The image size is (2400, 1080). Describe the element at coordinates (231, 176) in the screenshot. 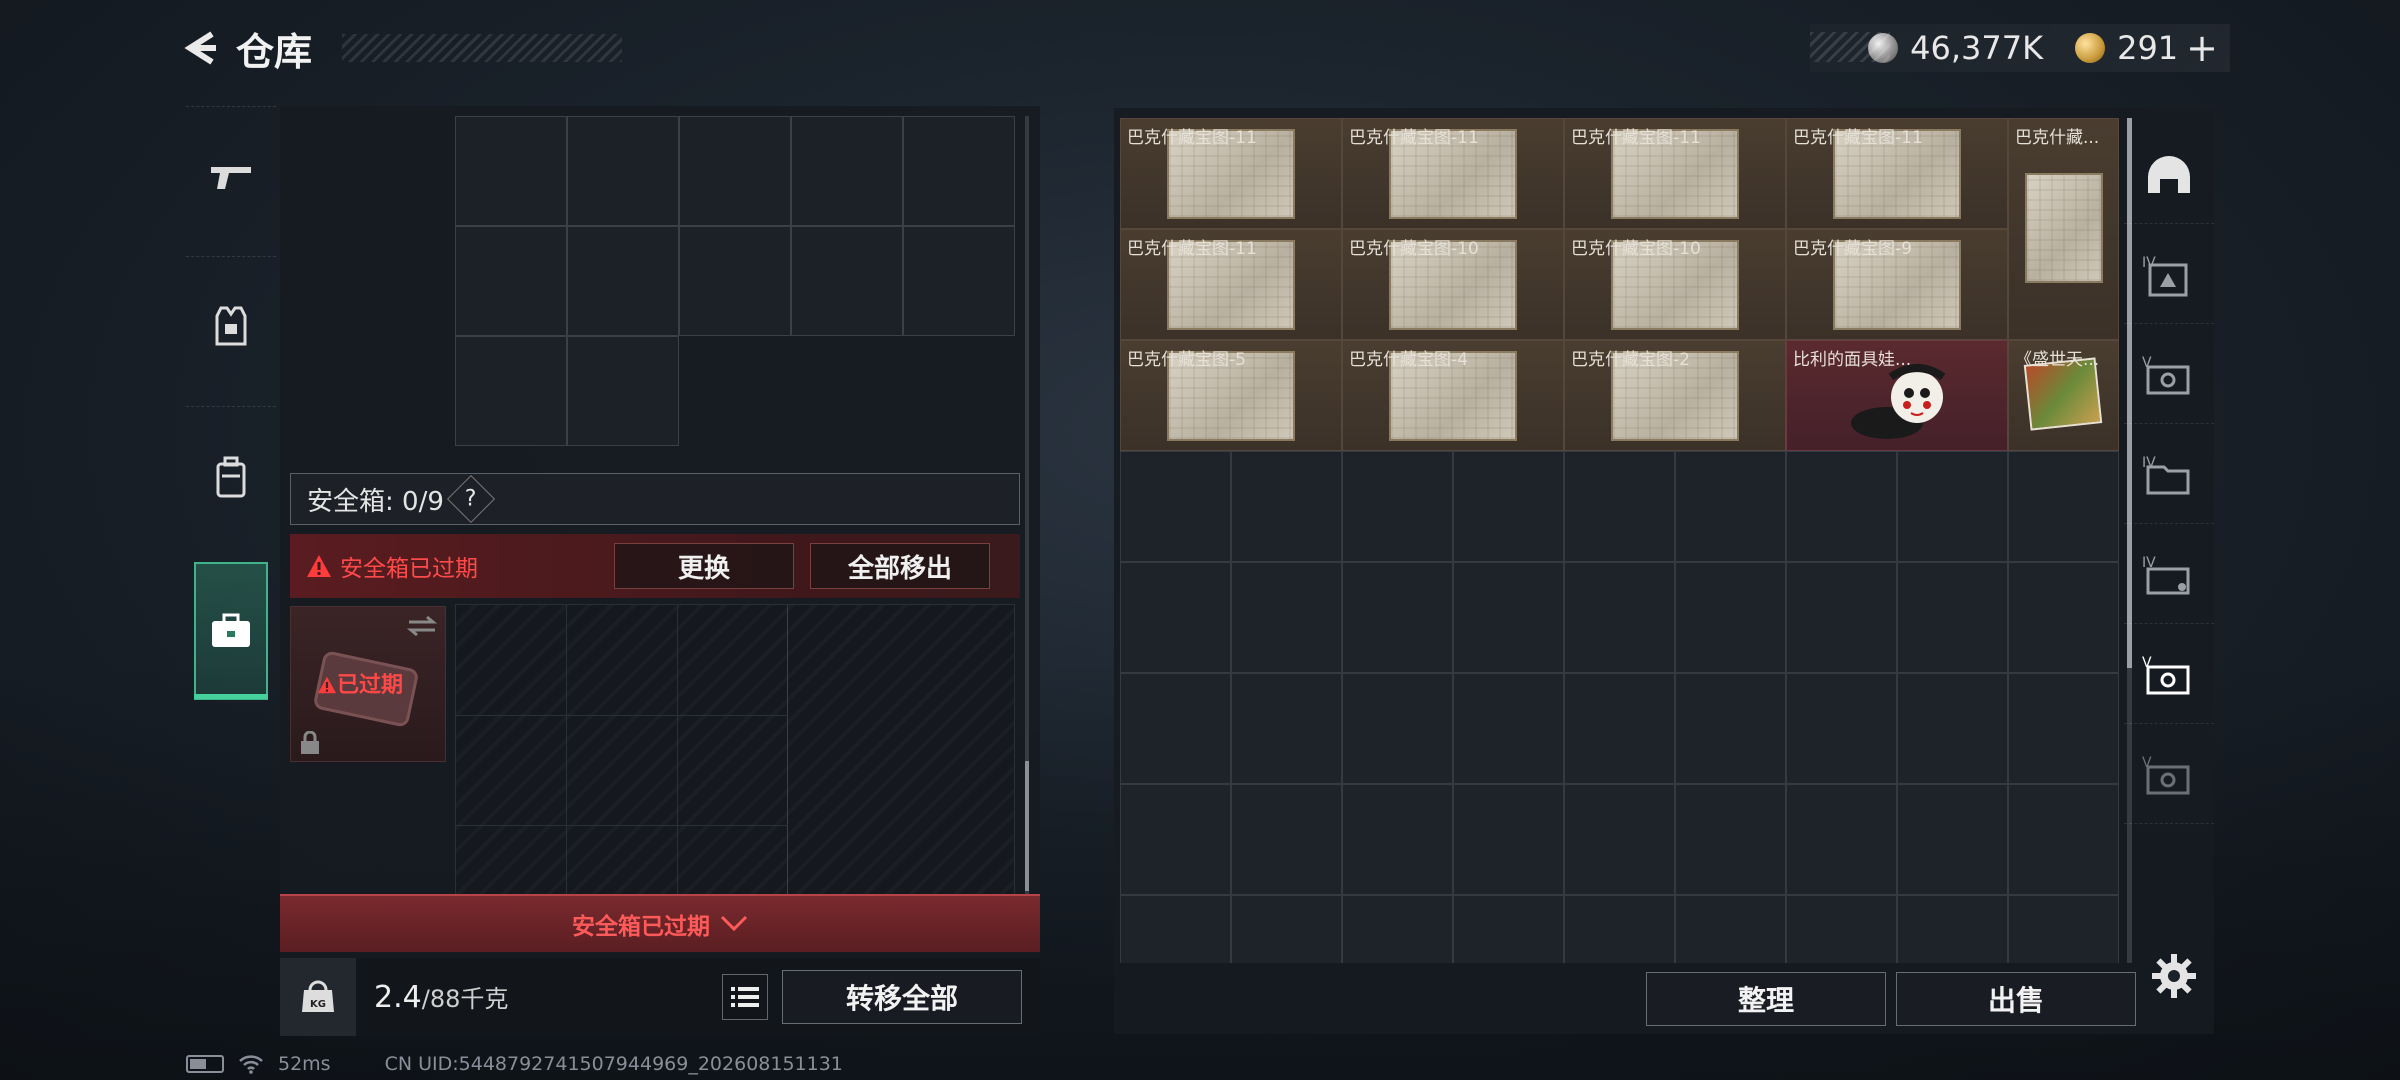

I see `tab-weapons` at that location.